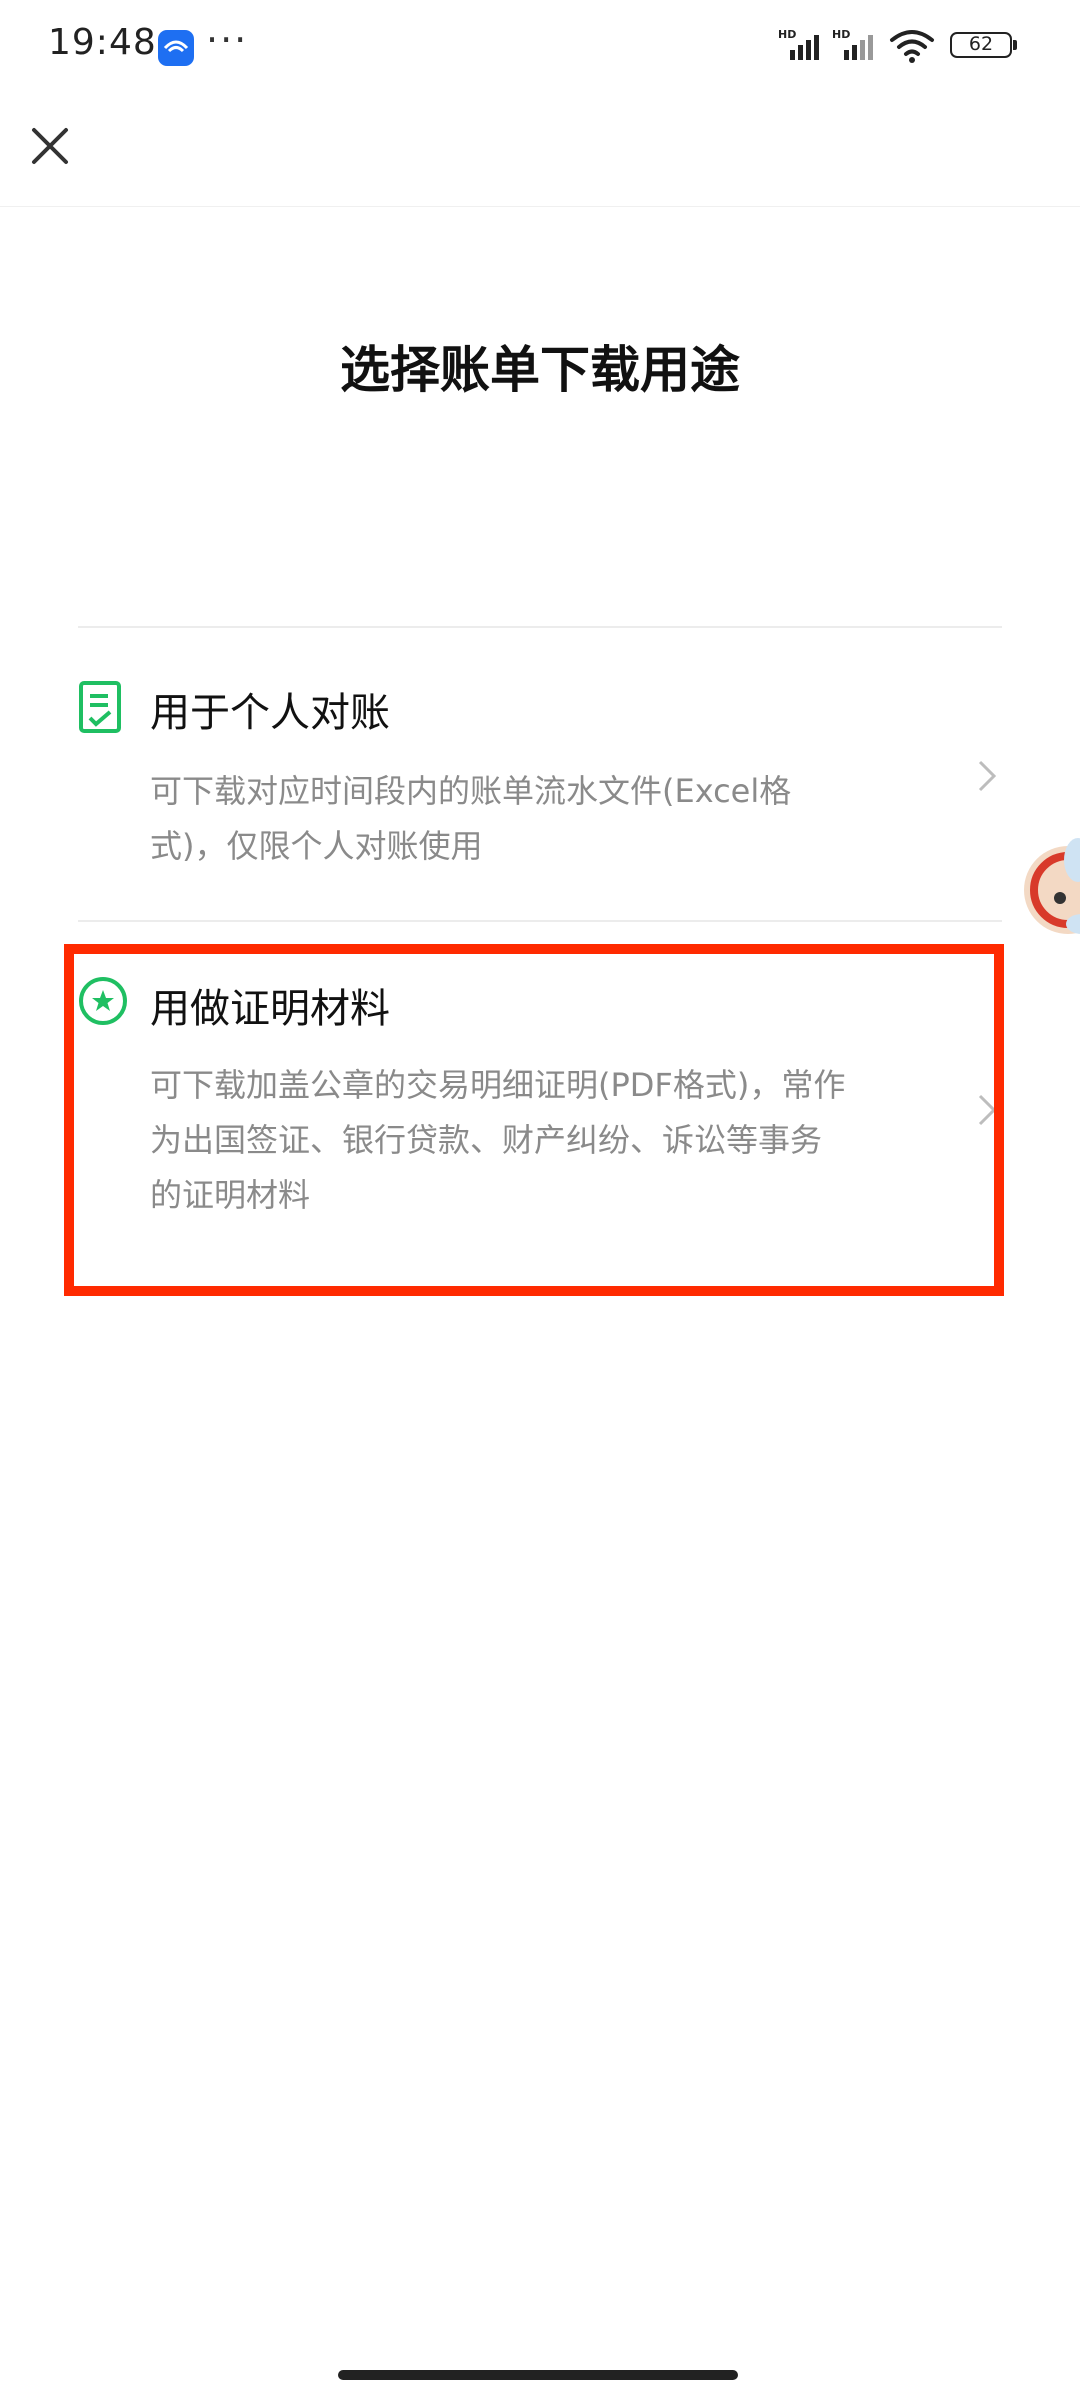  I want to click on signal-2-label: HD, so click(841, 34).